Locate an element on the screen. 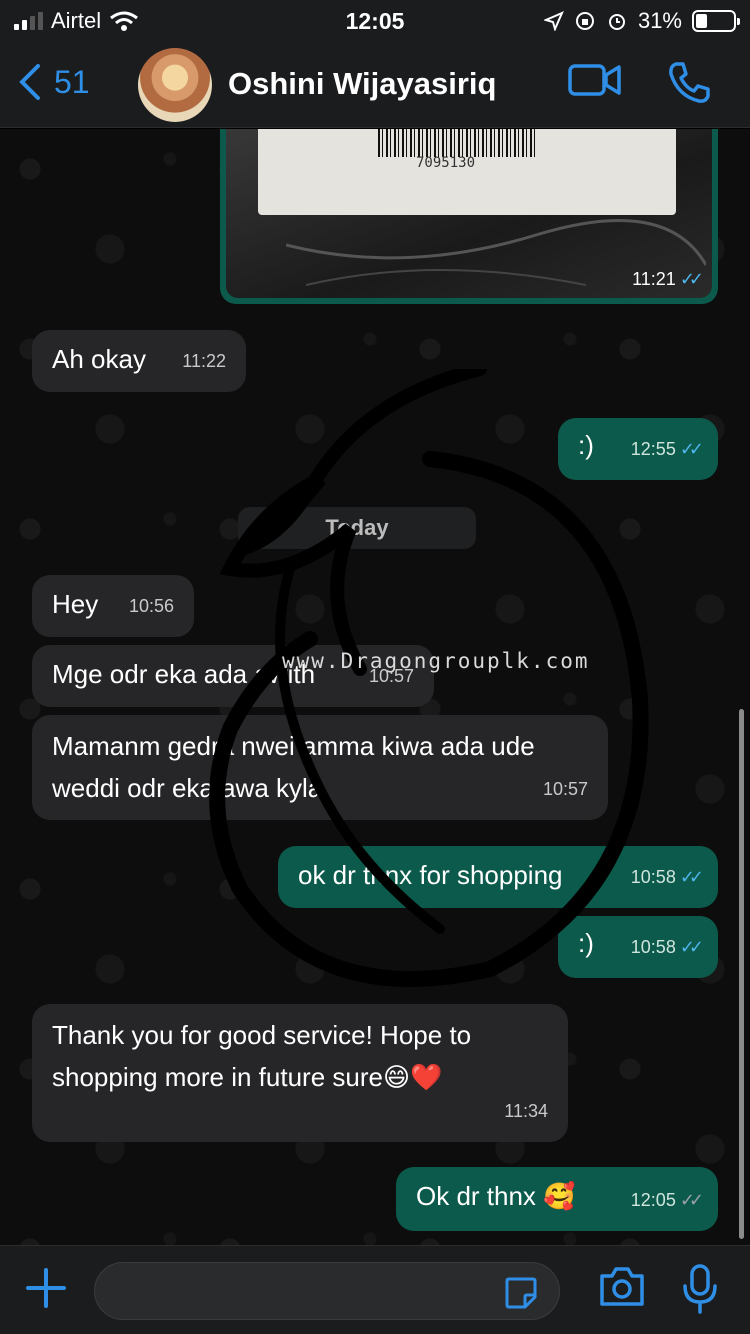  message-text: Hey is located at coordinates (75, 604).